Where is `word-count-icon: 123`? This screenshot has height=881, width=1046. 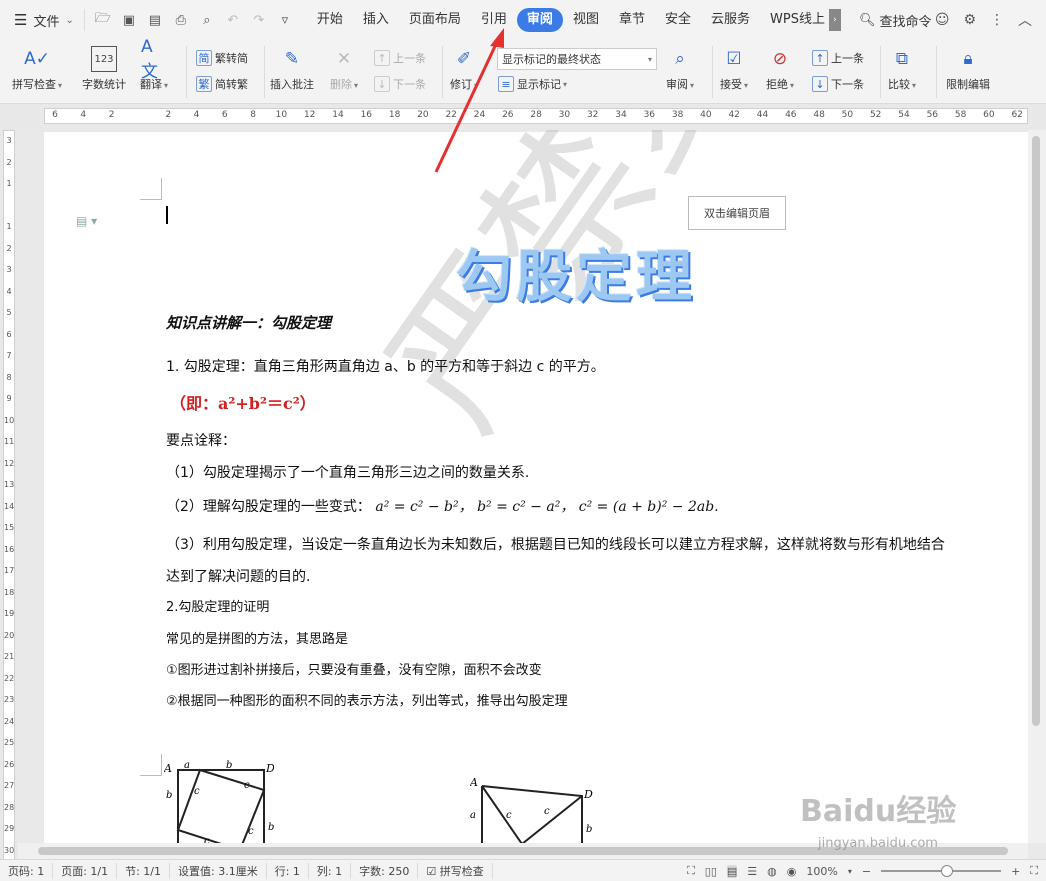 word-count-icon: 123 is located at coordinates (104, 59).